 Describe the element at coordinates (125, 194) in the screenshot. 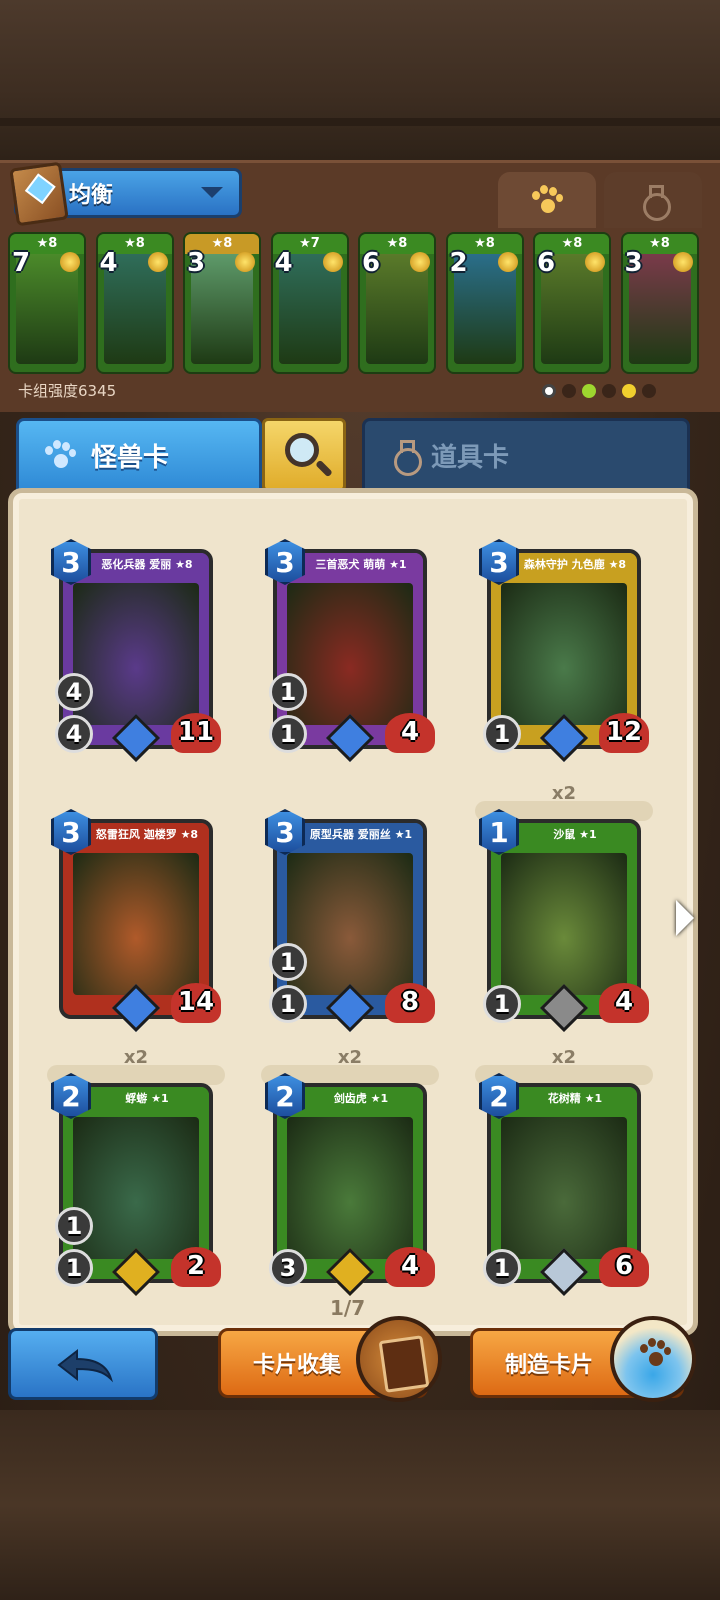

I see `deck-selector: 均衡` at that location.